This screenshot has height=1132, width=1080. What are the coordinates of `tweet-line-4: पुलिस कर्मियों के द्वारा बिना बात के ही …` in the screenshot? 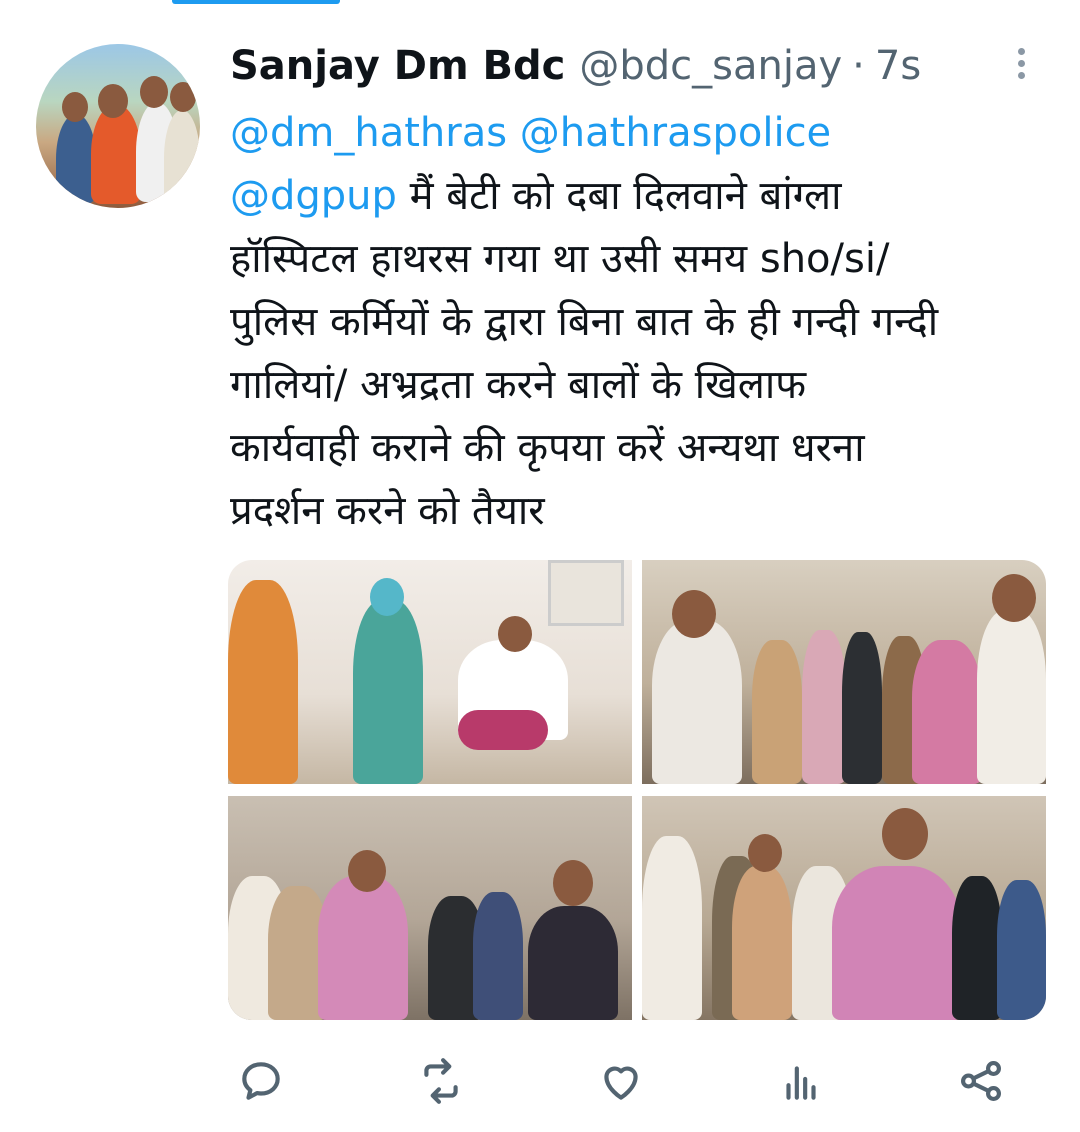 It's located at (584, 322).